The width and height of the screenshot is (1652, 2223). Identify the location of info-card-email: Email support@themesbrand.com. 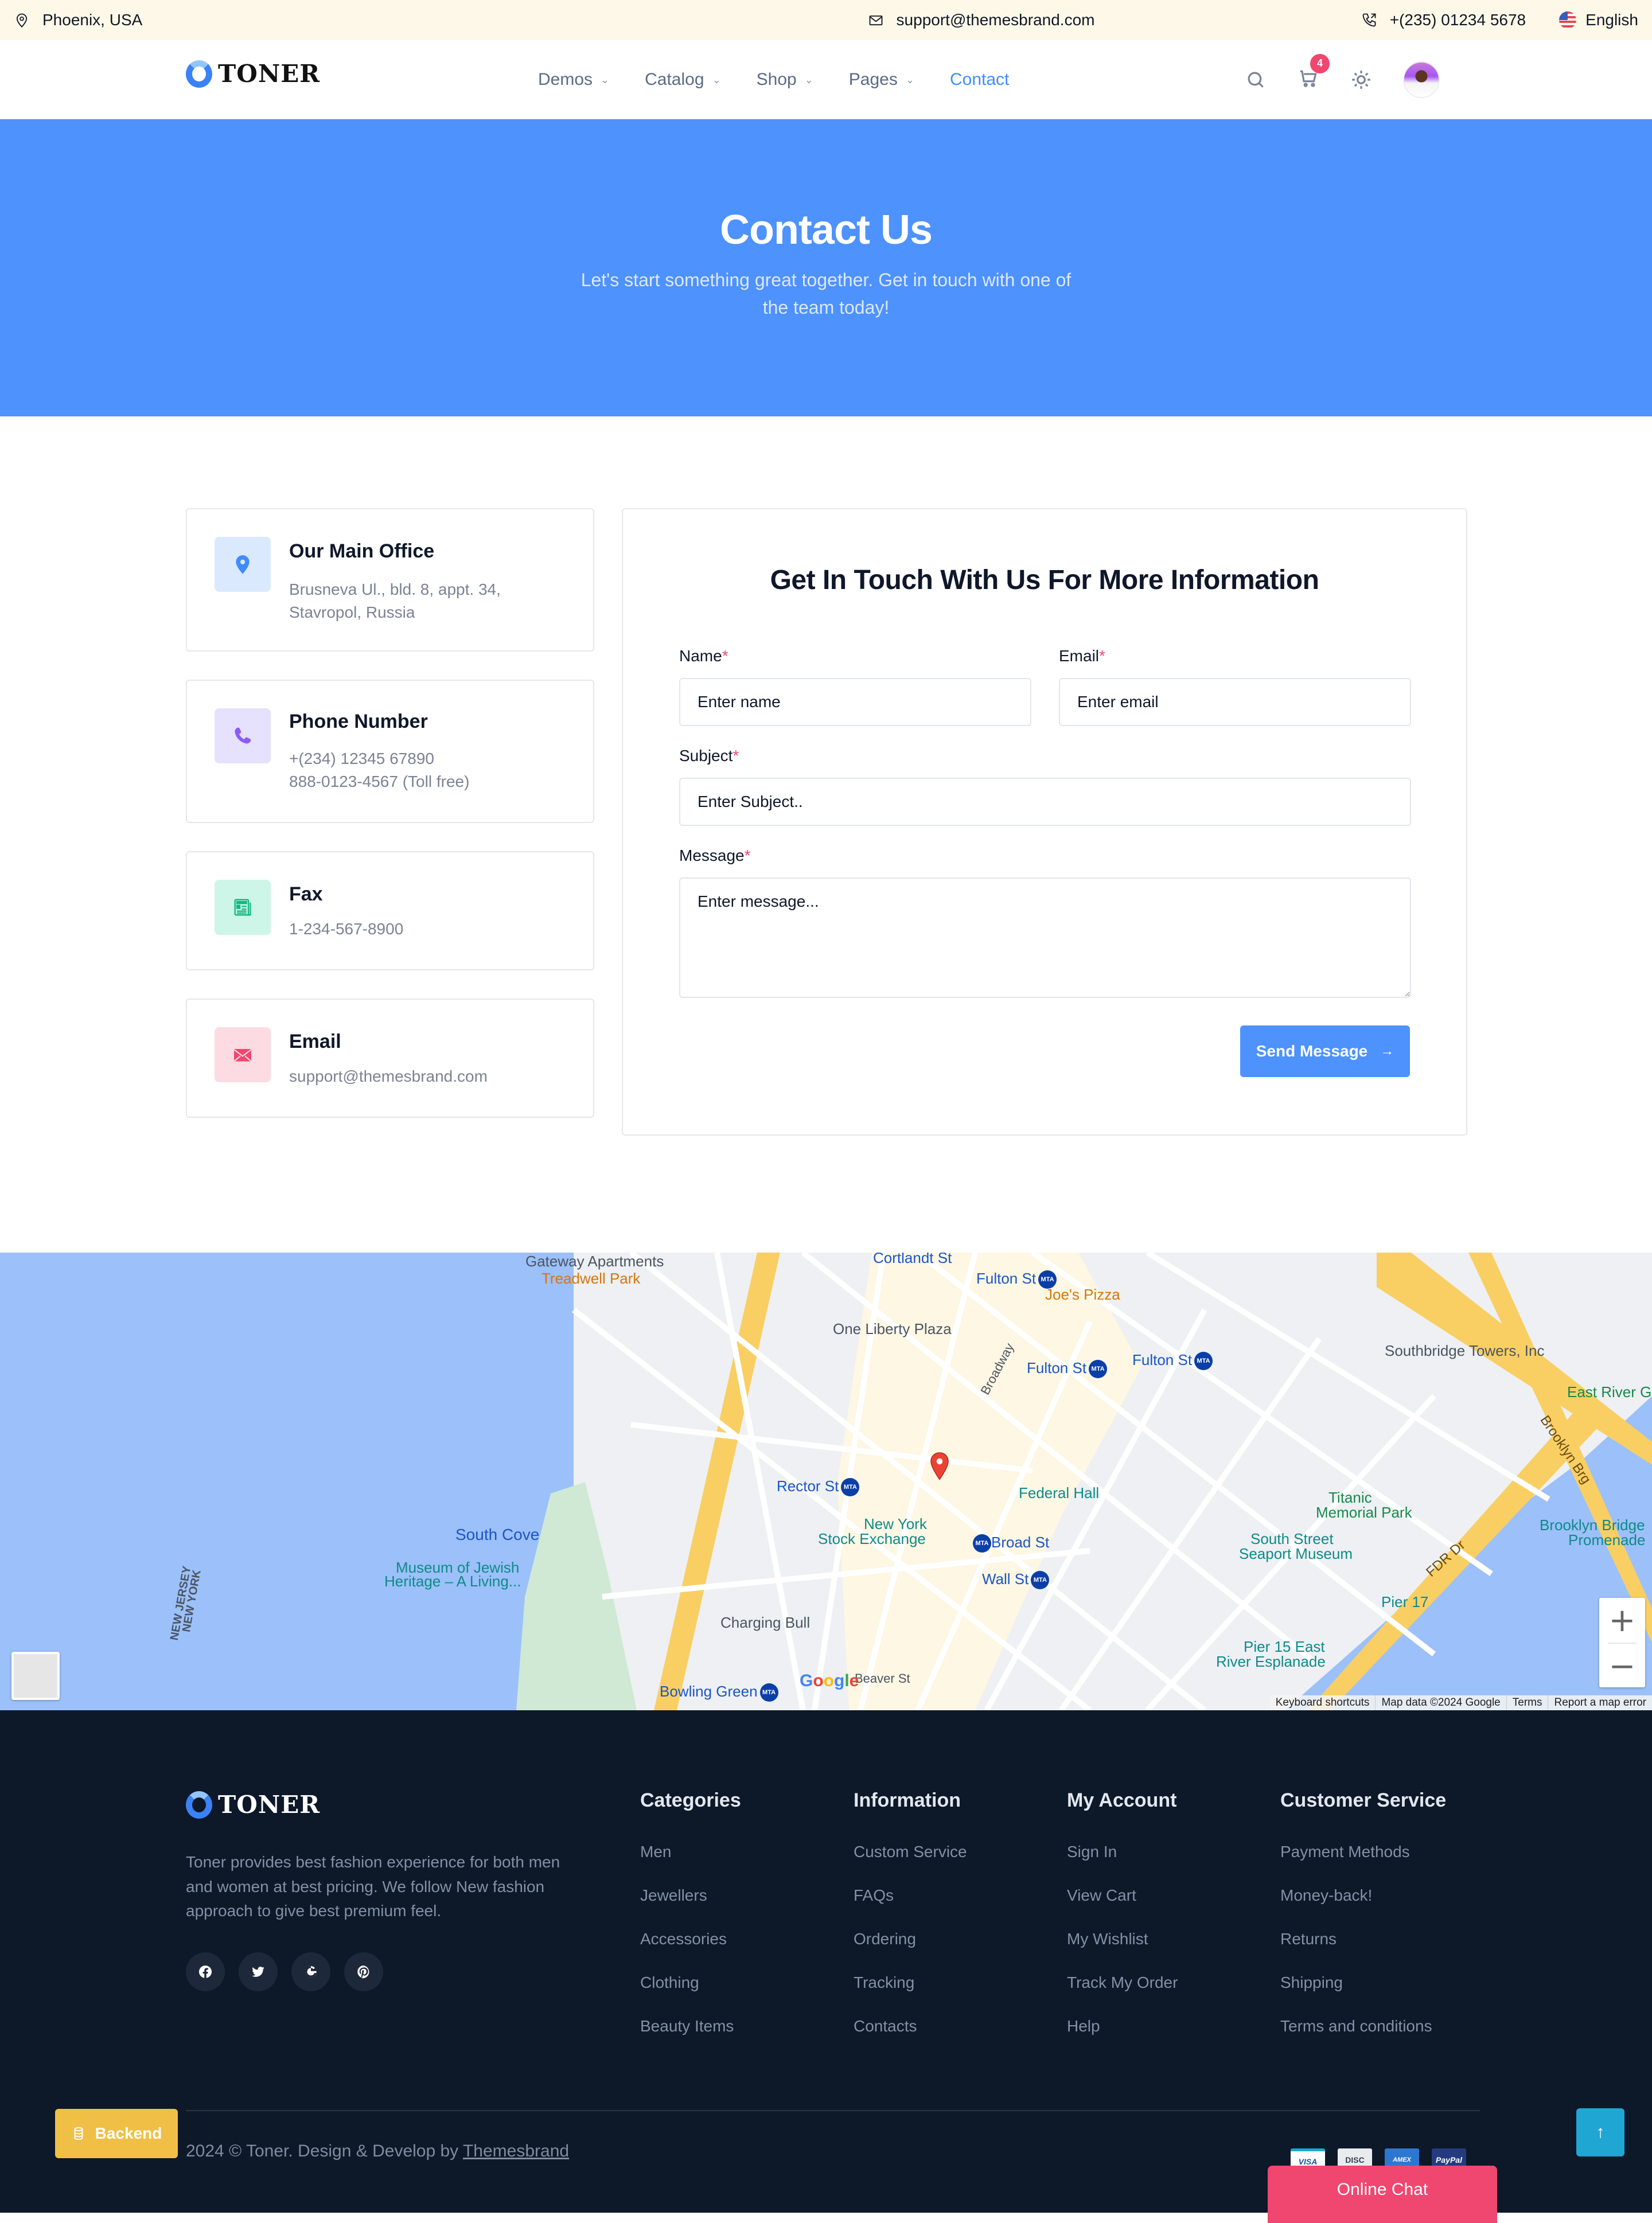
(390, 1058).